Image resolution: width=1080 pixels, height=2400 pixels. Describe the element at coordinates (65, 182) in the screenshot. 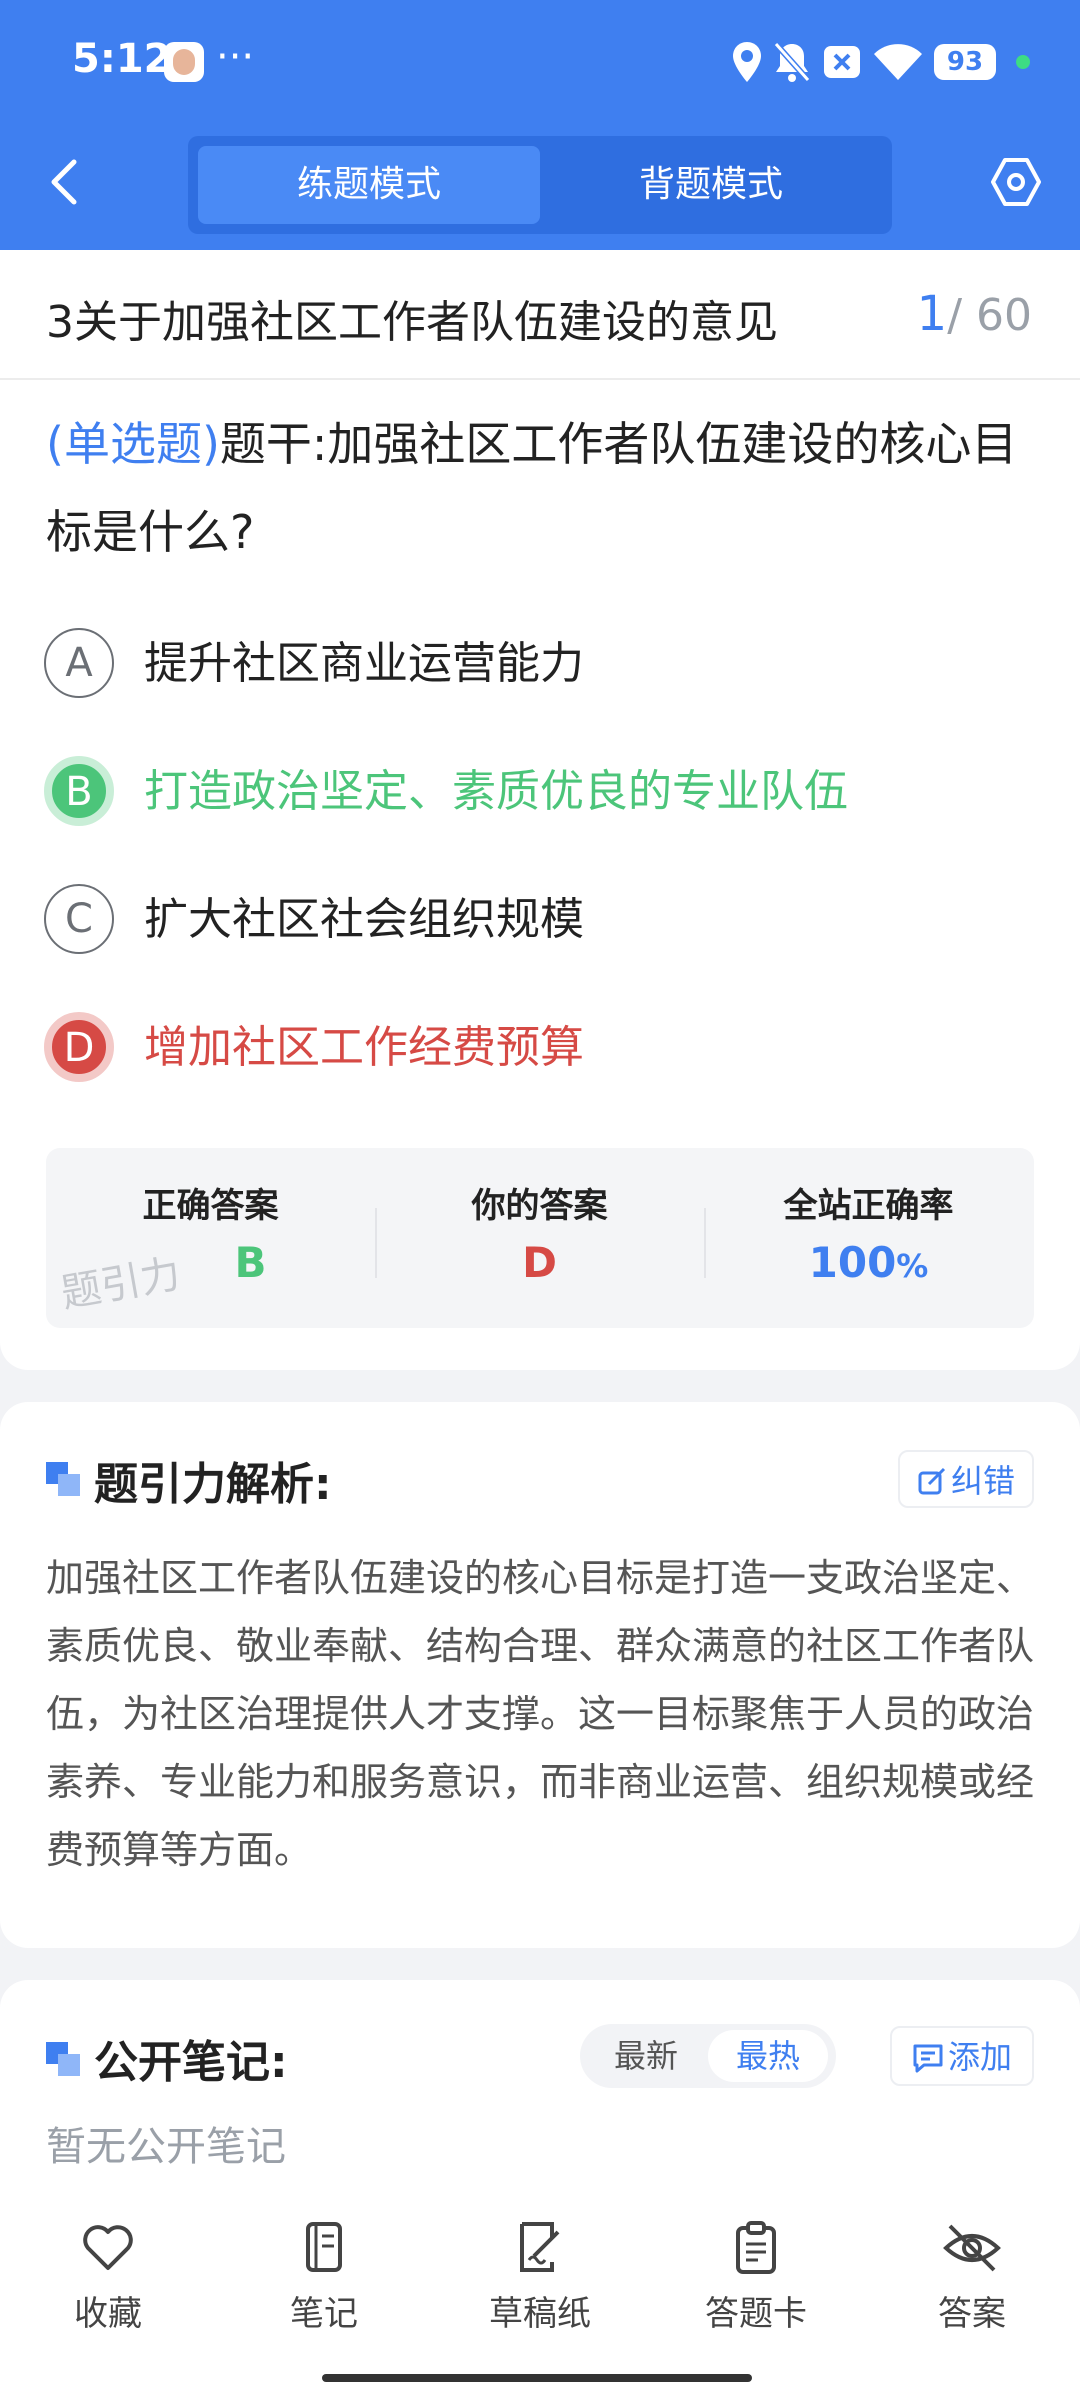

I see `back-icon` at that location.